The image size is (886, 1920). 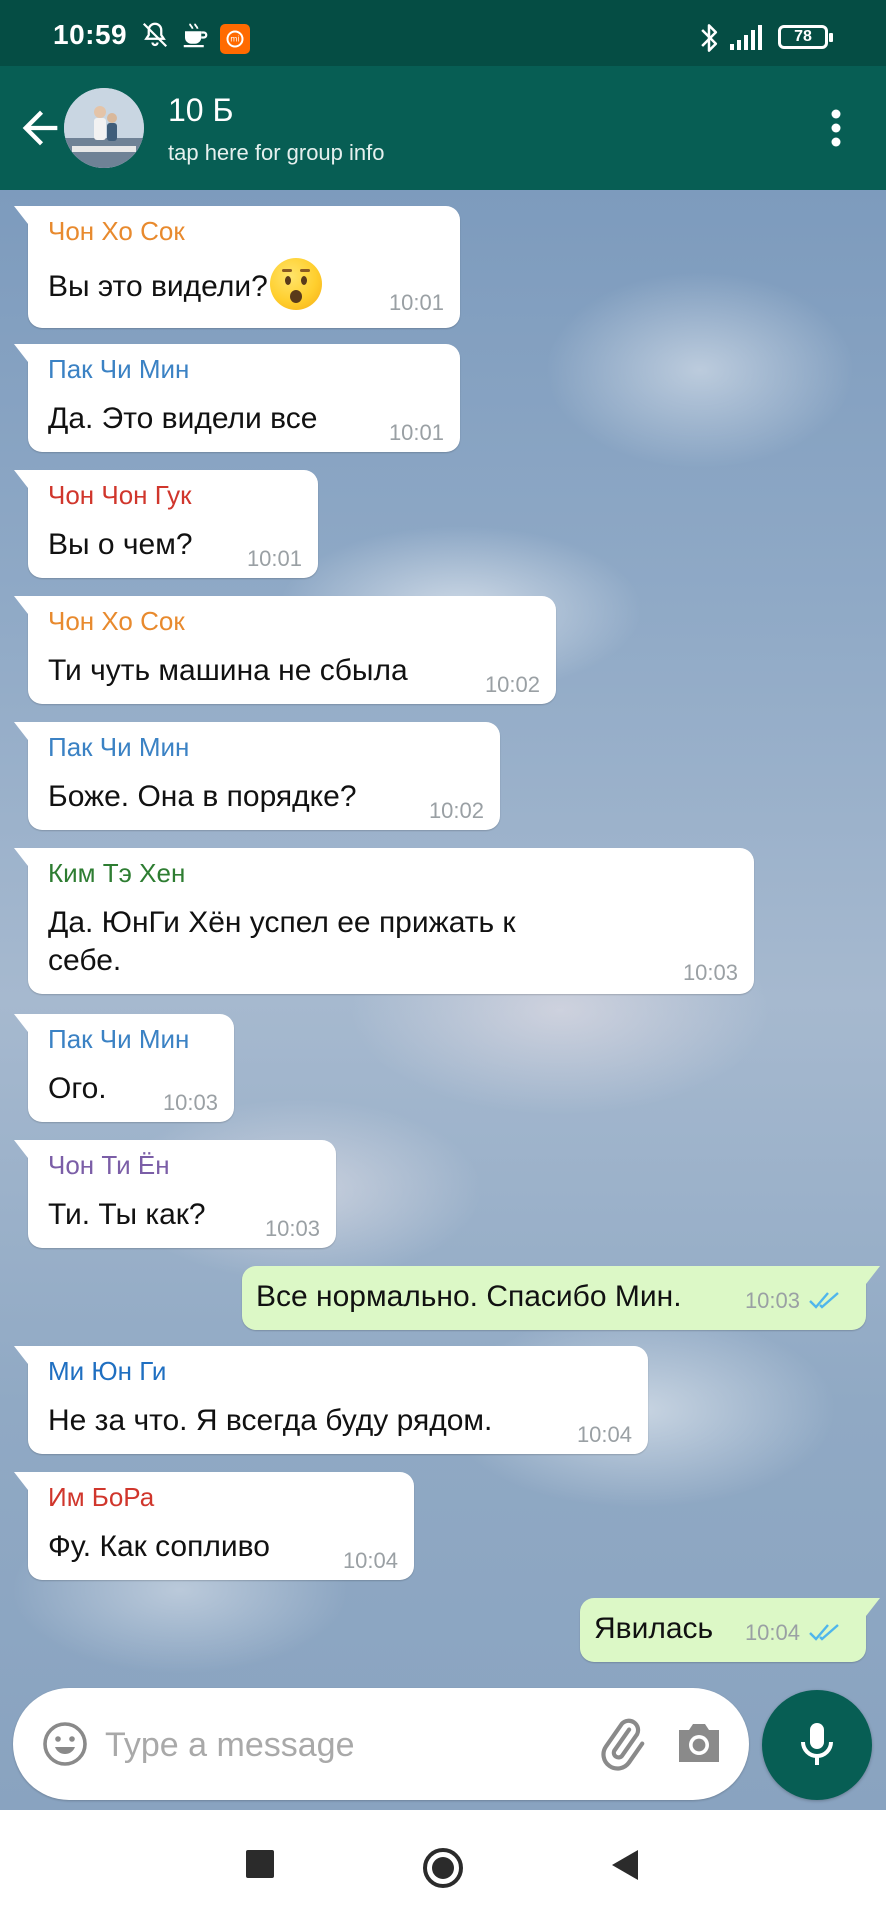 I want to click on svg-text: mi, so click(x=234, y=39).